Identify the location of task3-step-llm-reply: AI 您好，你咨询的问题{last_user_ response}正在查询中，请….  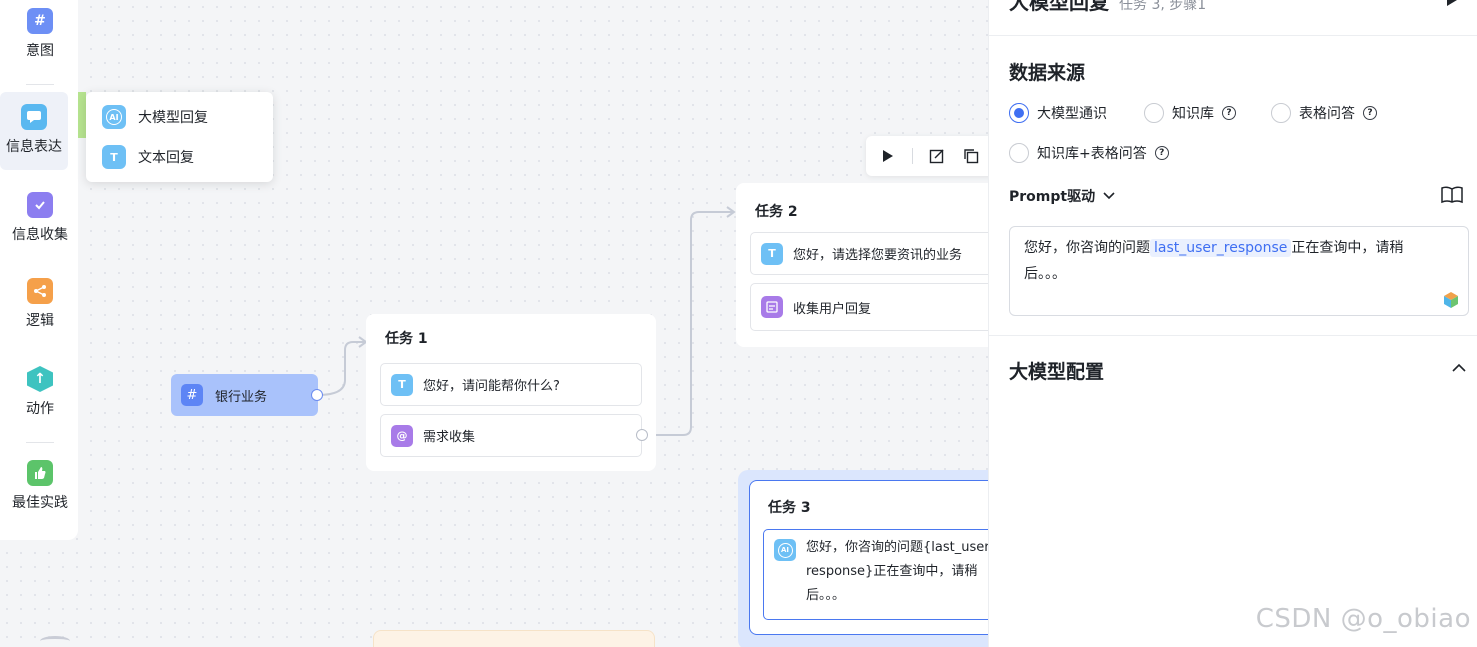
(875, 574).